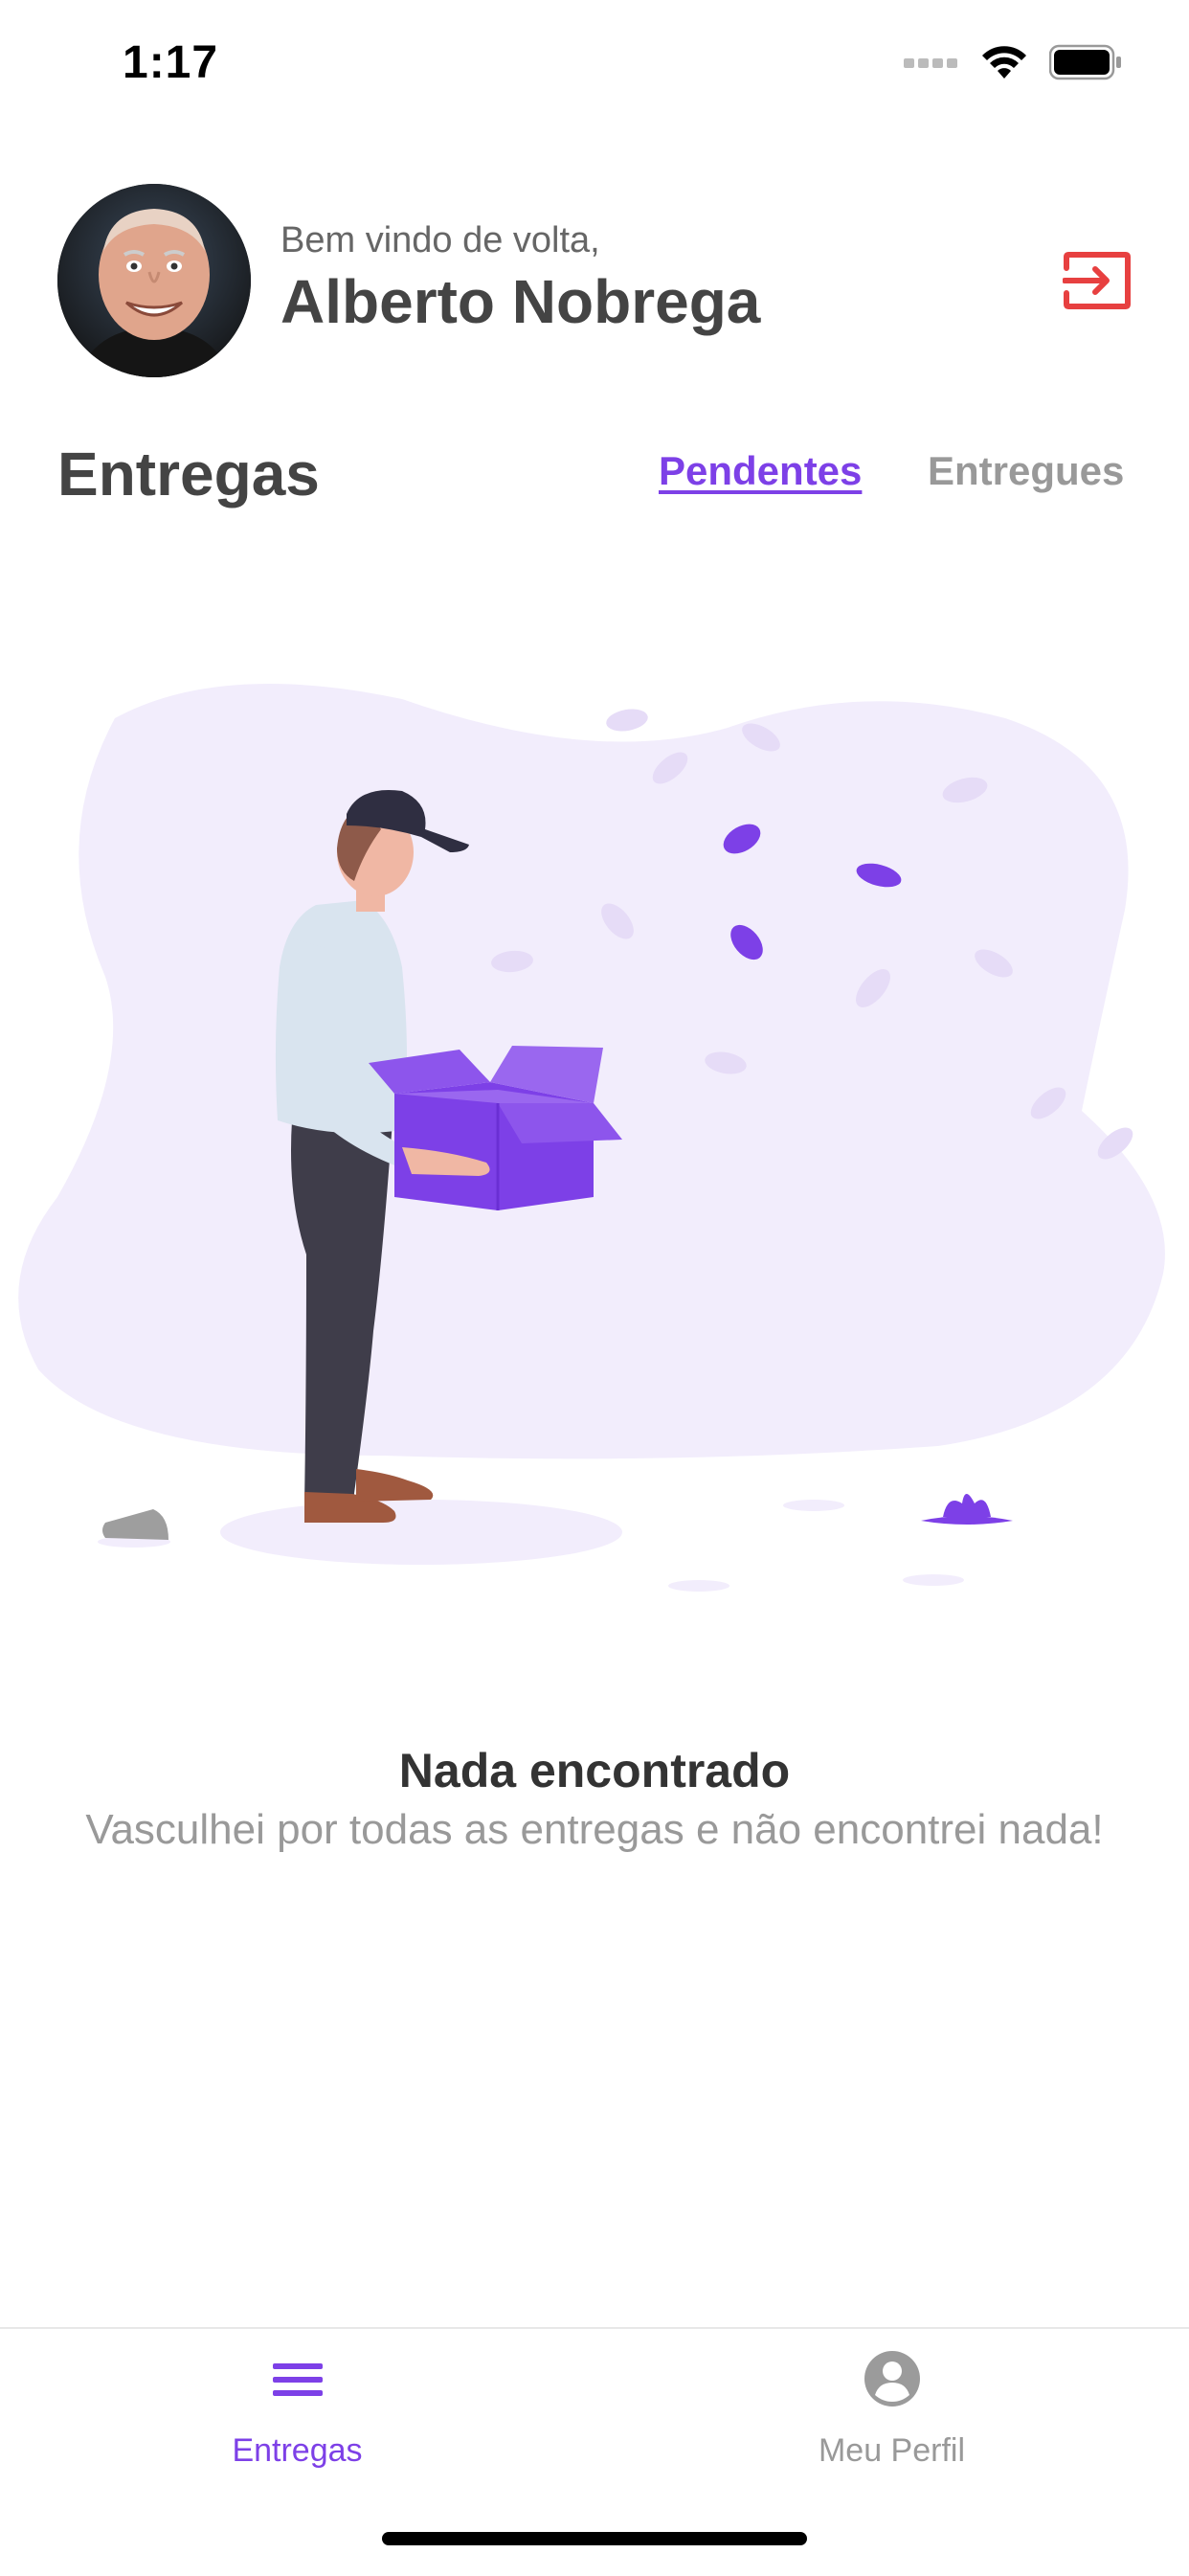 This screenshot has width=1189, height=2576. What do you see at coordinates (967, 1520) in the screenshot?
I see `plant` at bounding box center [967, 1520].